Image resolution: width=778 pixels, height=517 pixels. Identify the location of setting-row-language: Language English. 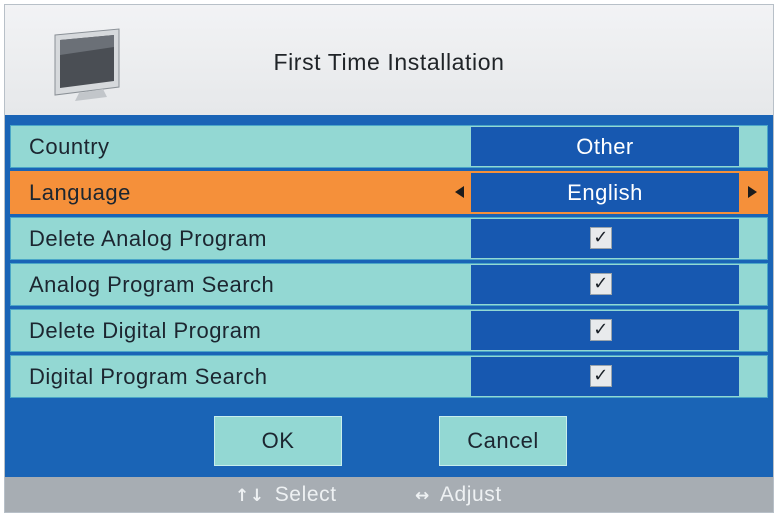
(389, 192).